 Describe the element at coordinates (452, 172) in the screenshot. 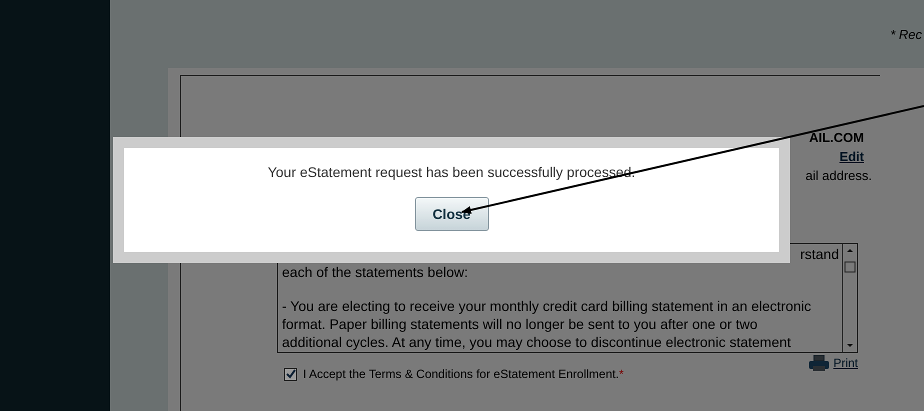

I see `modal-message: Your eStatement request has been successfully processed.` at that location.